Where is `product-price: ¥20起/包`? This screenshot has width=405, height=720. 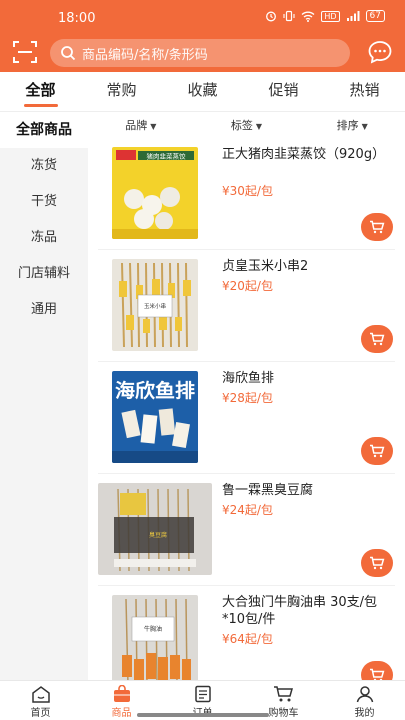
product-price: ¥20起/包 is located at coordinates (247, 286).